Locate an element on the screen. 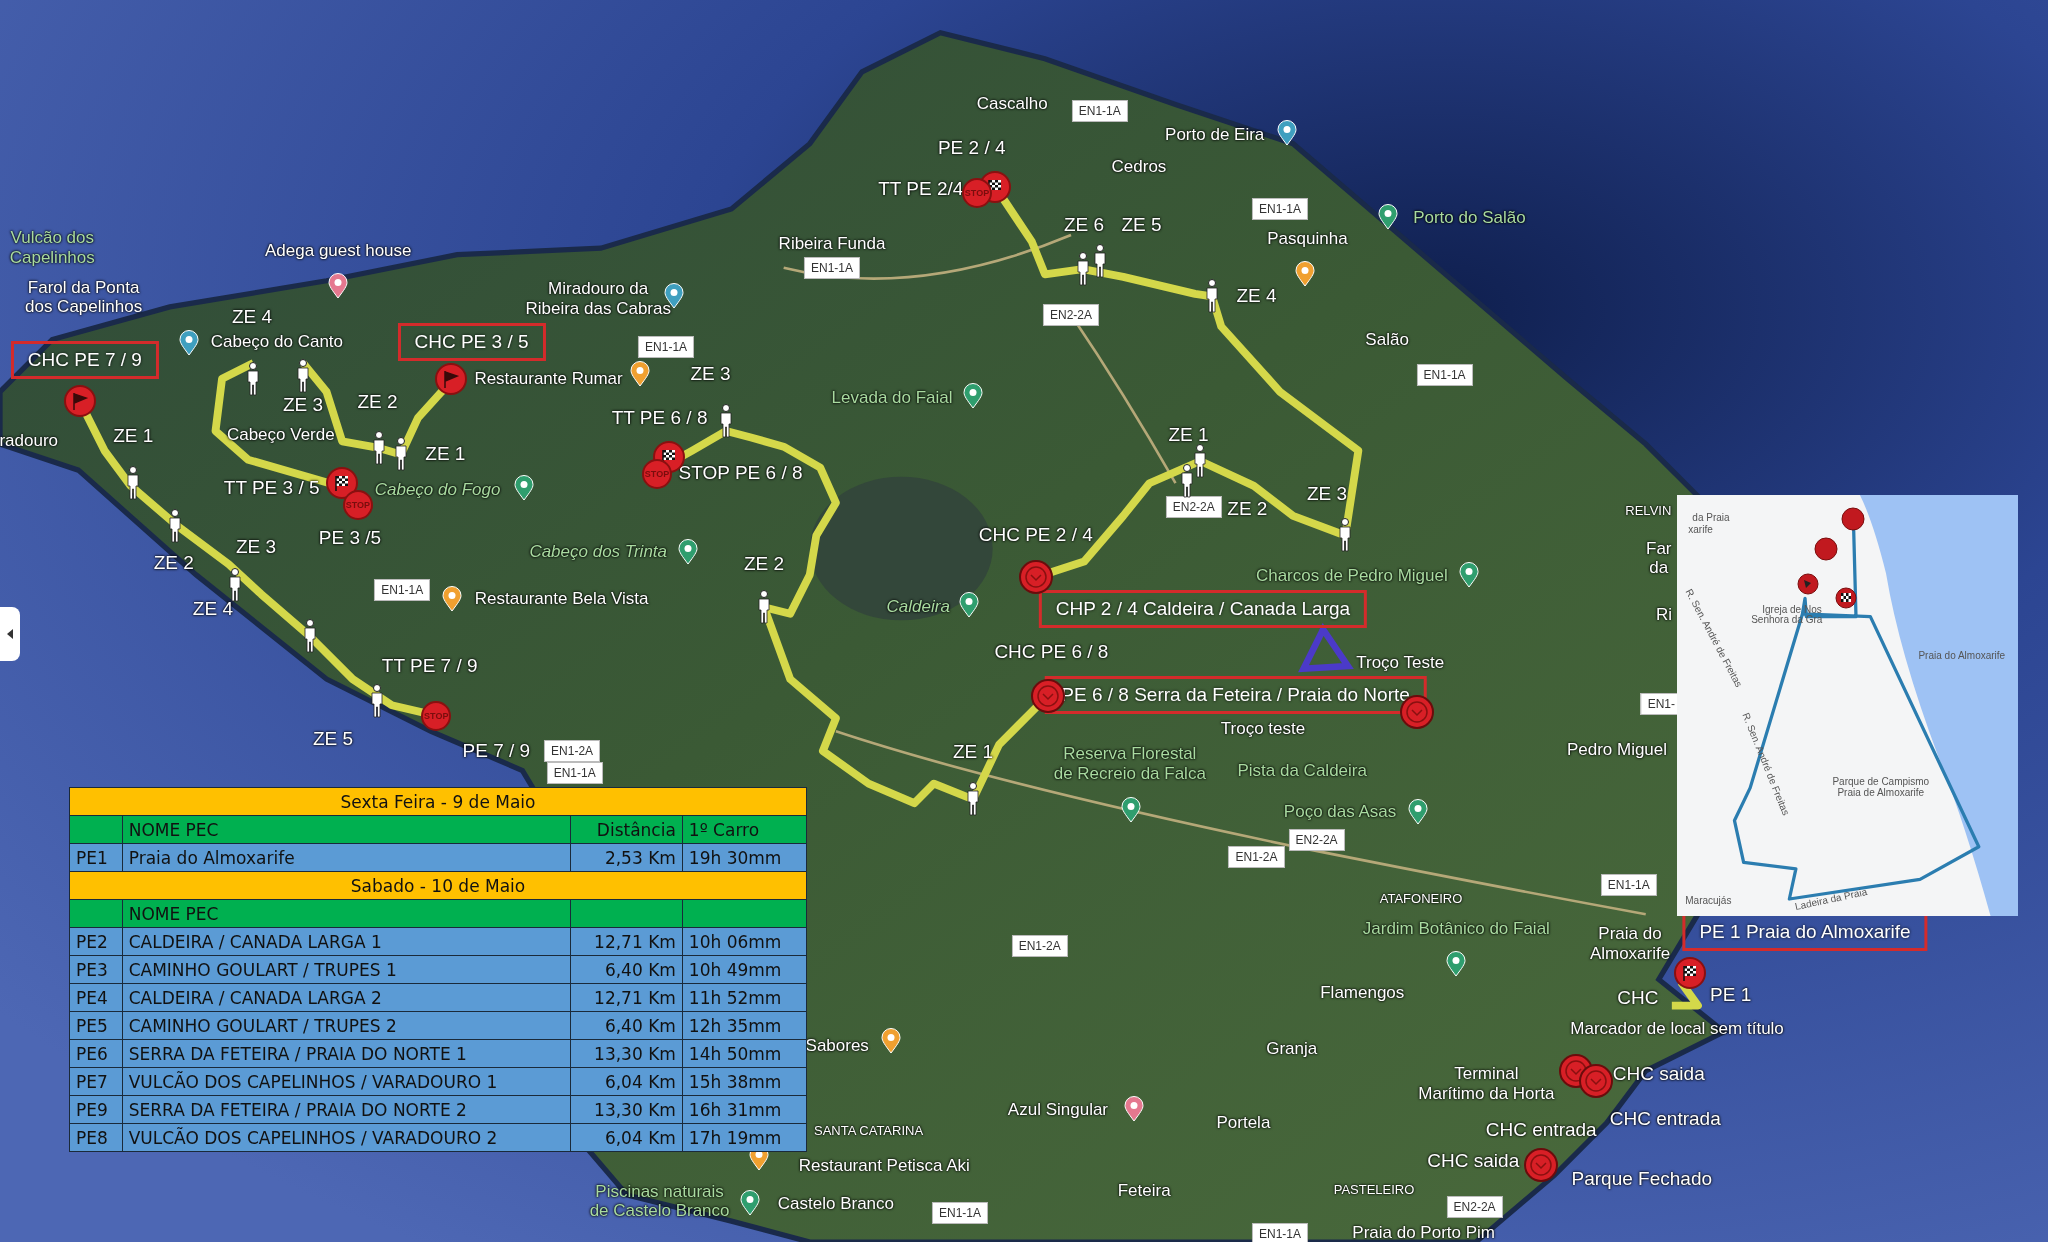  stage-callout: CHC PE 7 / 9 is located at coordinates (84, 360).